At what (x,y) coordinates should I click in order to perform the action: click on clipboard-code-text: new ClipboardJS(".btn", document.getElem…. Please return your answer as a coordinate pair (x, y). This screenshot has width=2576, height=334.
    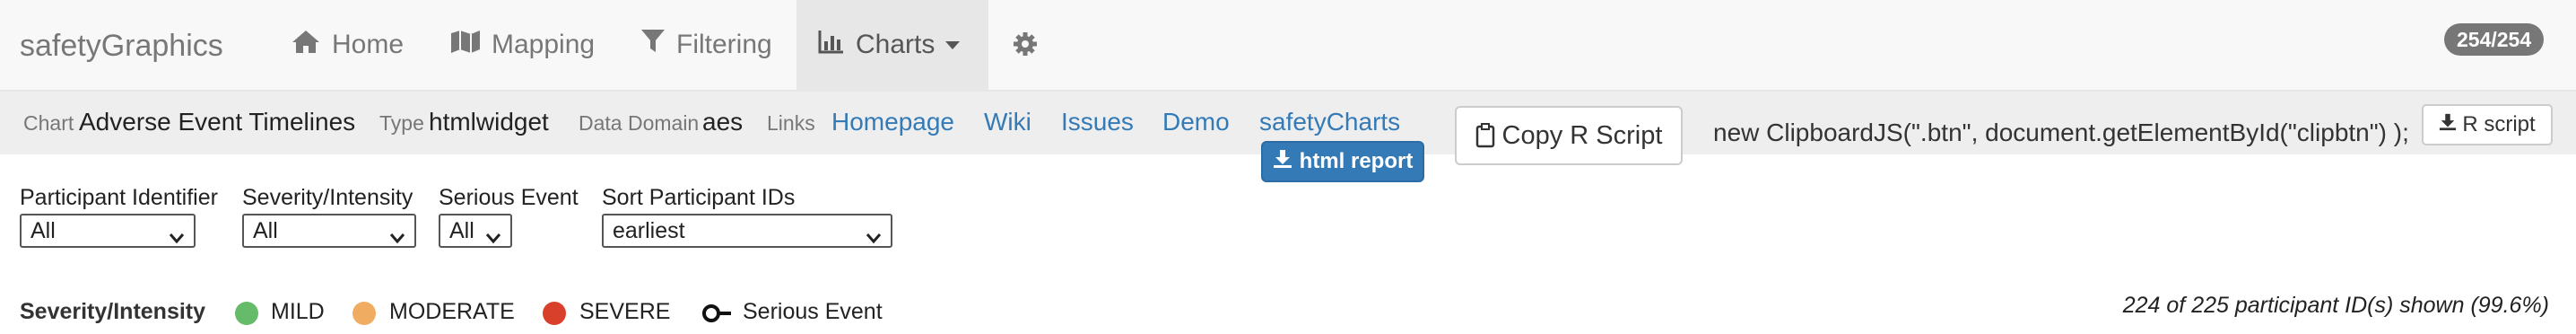
    Looking at the image, I should click on (2061, 132).